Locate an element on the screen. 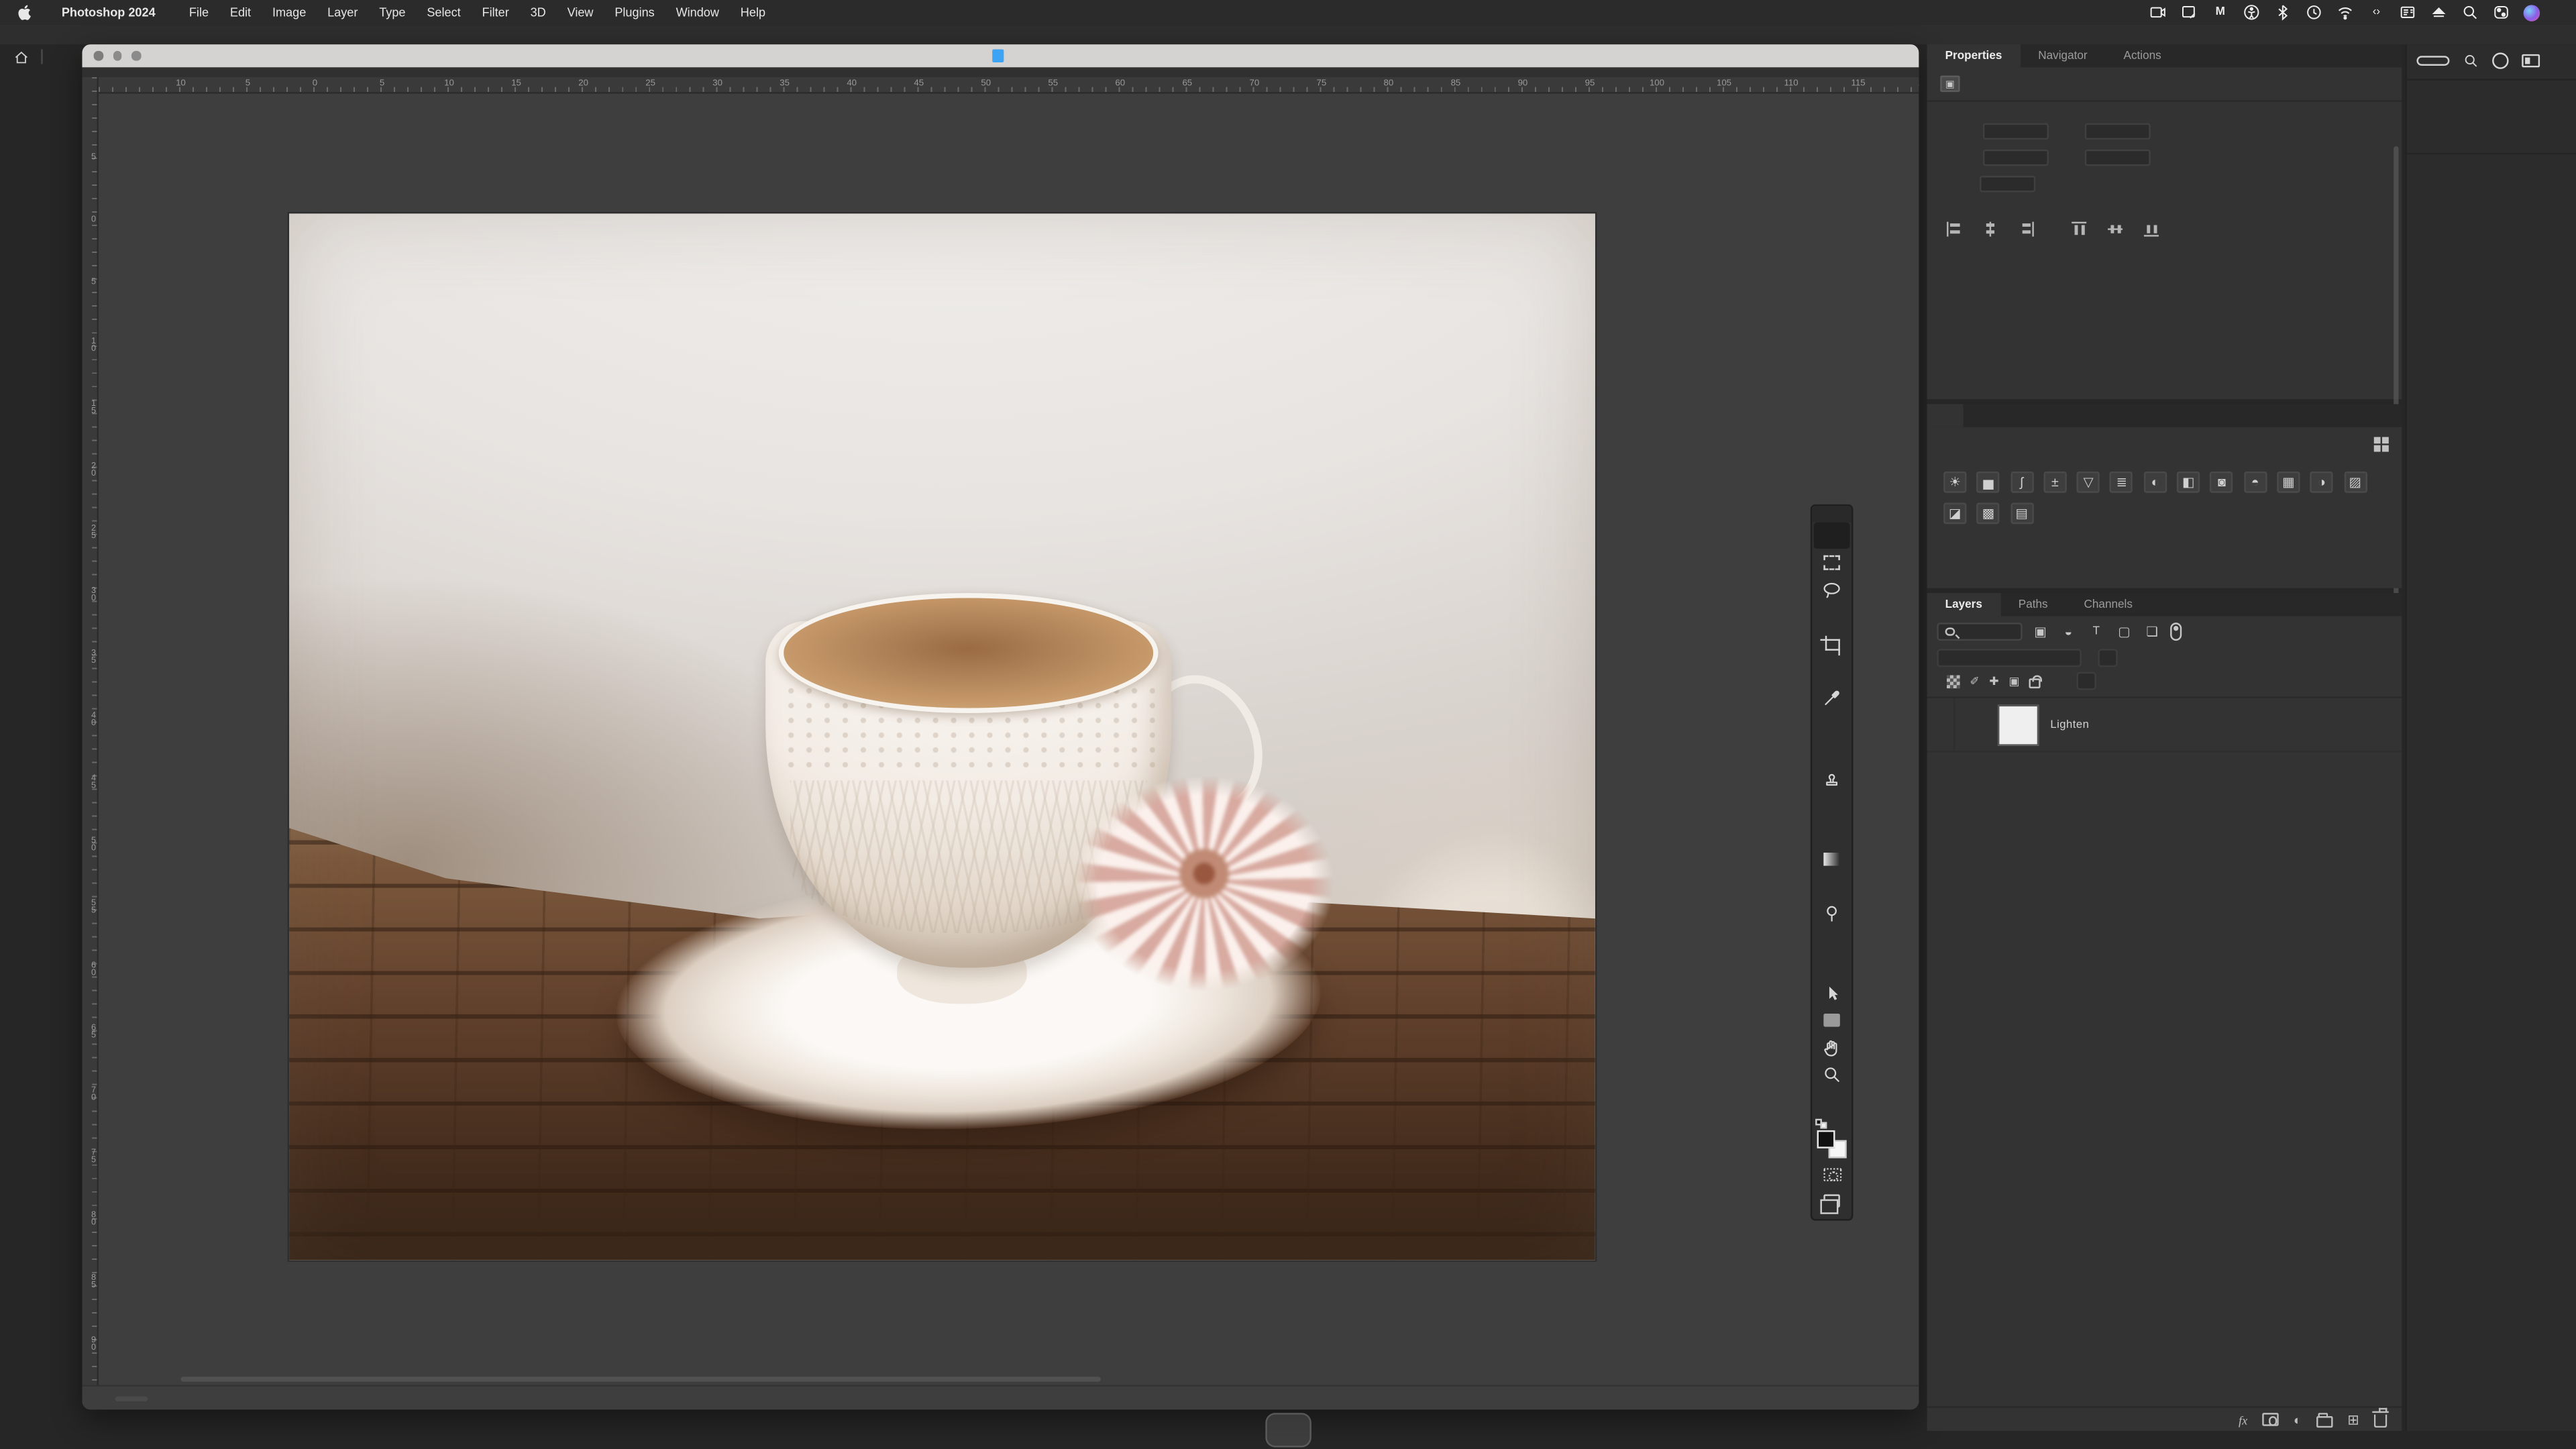  filter-pixel-layers-icon: ▣ is located at coordinates (2040, 632).